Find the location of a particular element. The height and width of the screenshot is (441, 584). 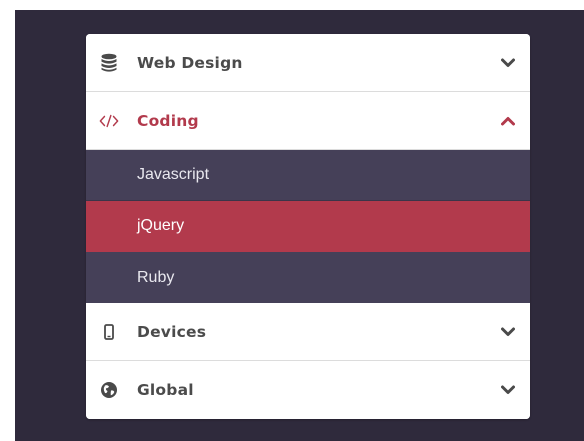

section-web-design-header: Web Design is located at coordinates (308, 63).